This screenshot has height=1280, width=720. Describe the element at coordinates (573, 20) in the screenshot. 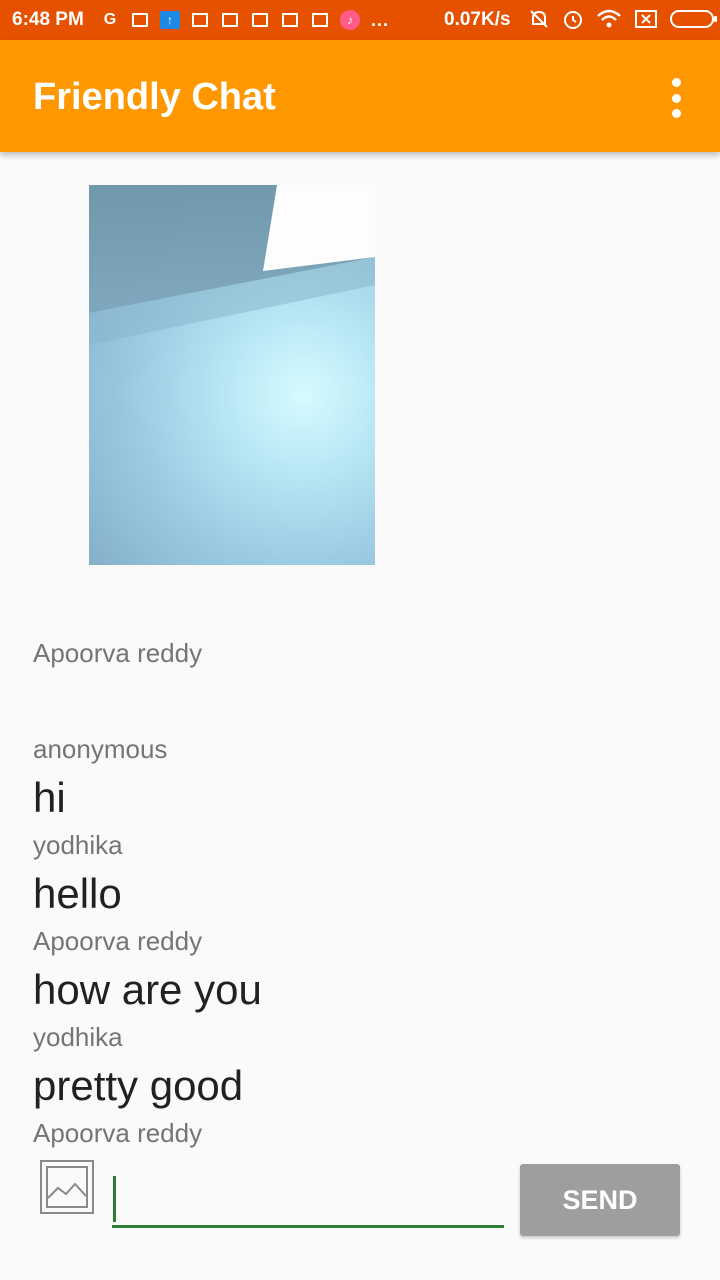

I see `alarm-icon` at that location.